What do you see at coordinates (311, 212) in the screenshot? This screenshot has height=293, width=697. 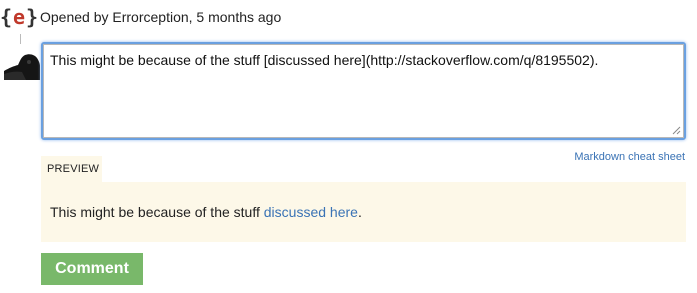 I see `preview-discussed-link: discussed here` at bounding box center [311, 212].